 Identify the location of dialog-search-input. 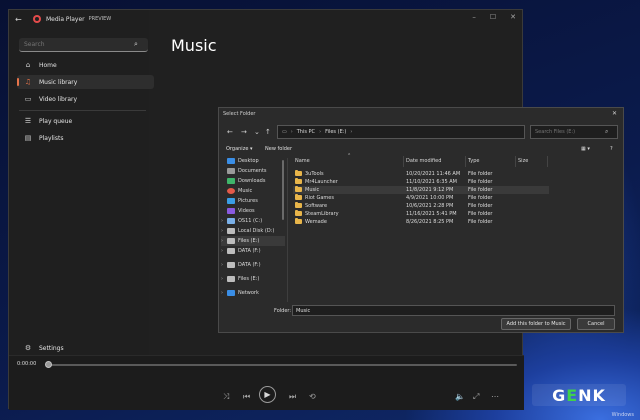
(570, 132).